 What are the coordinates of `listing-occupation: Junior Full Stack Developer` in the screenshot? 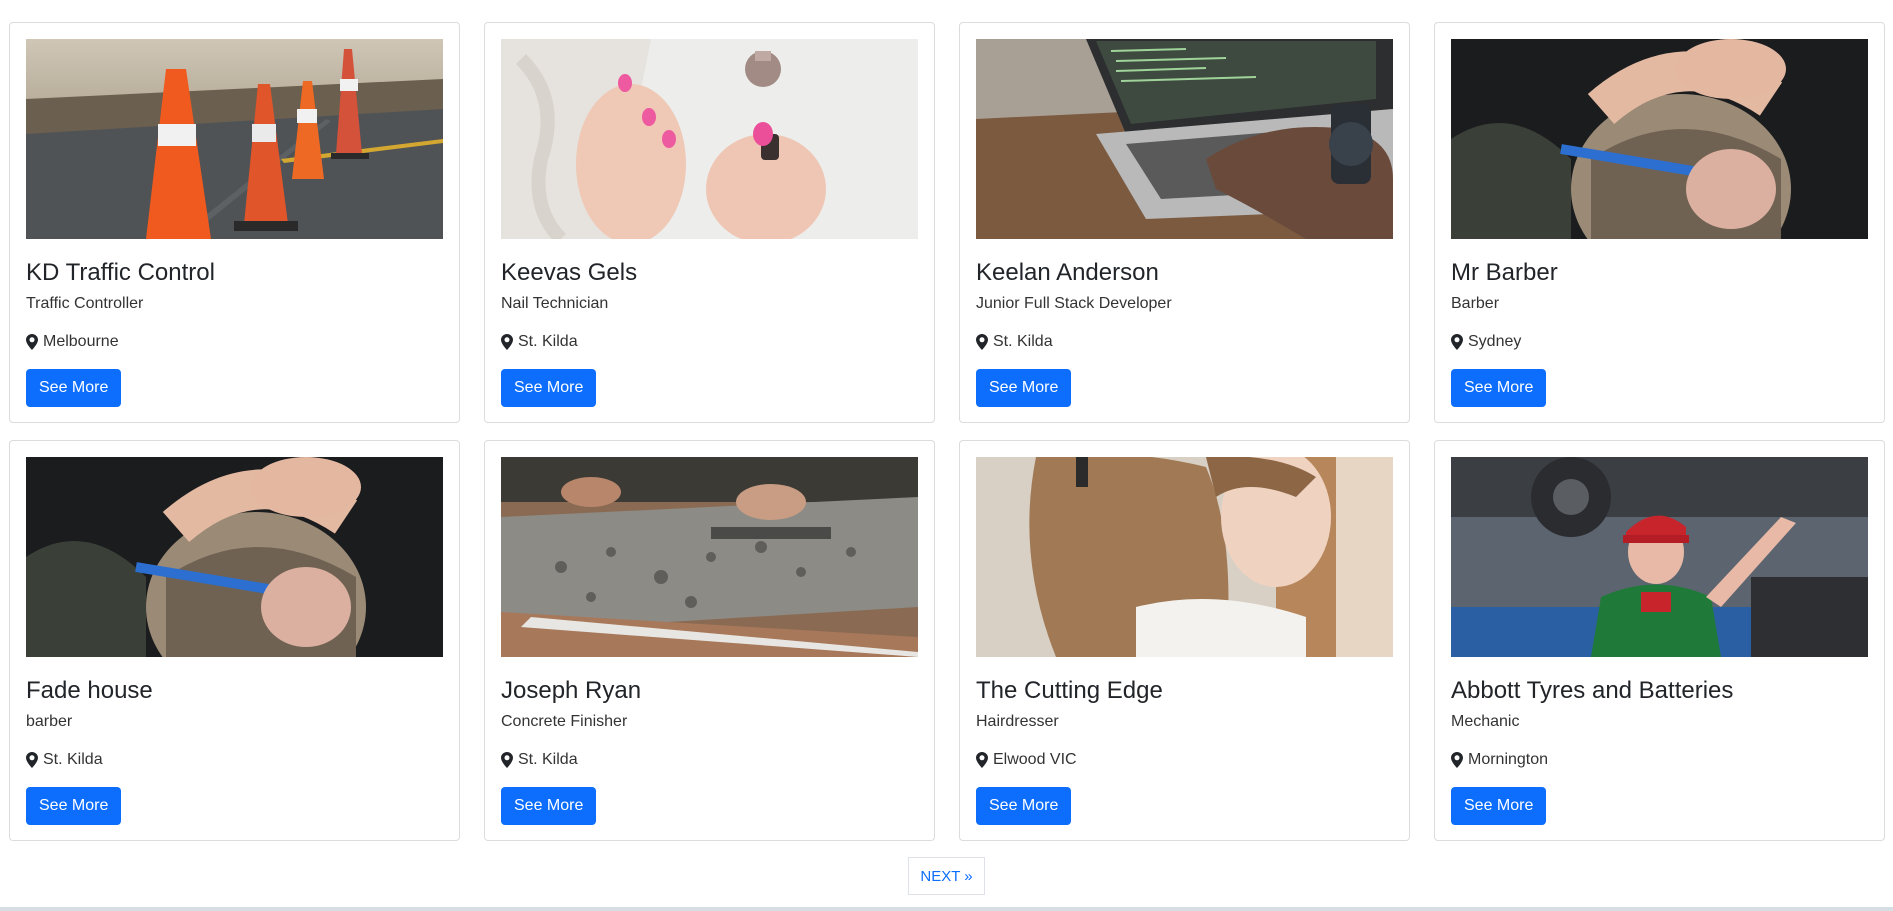 It's located at (1074, 303).